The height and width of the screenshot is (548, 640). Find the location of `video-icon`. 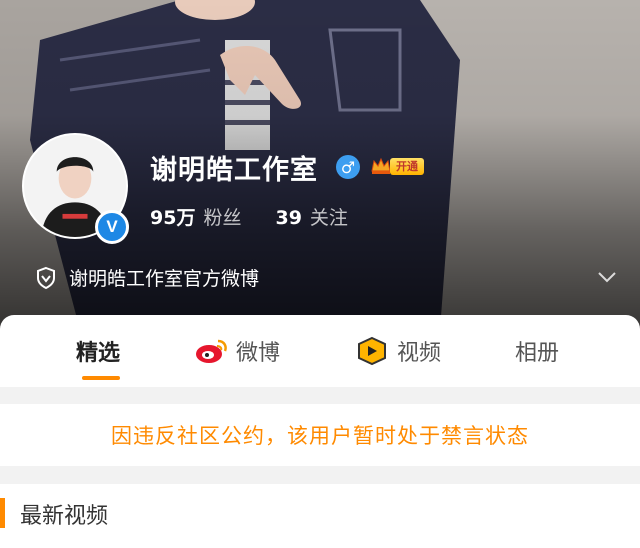

video-icon is located at coordinates (372, 351).